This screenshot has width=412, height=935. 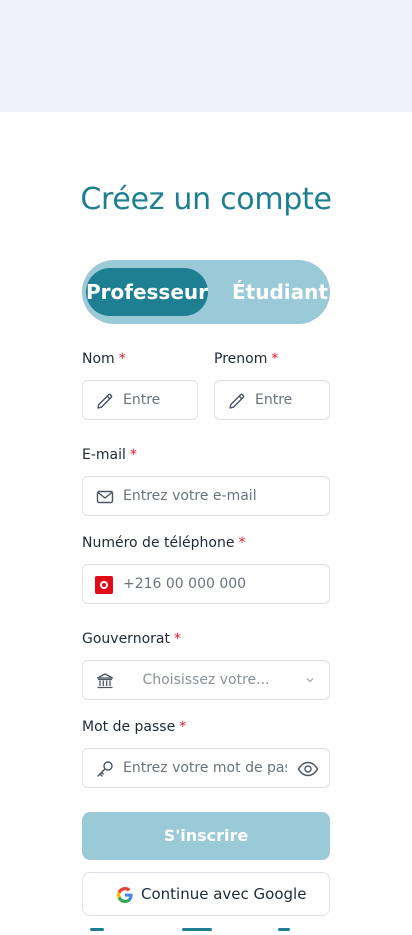 I want to click on phone-field: +216 00 000 000, so click(x=206, y=584).